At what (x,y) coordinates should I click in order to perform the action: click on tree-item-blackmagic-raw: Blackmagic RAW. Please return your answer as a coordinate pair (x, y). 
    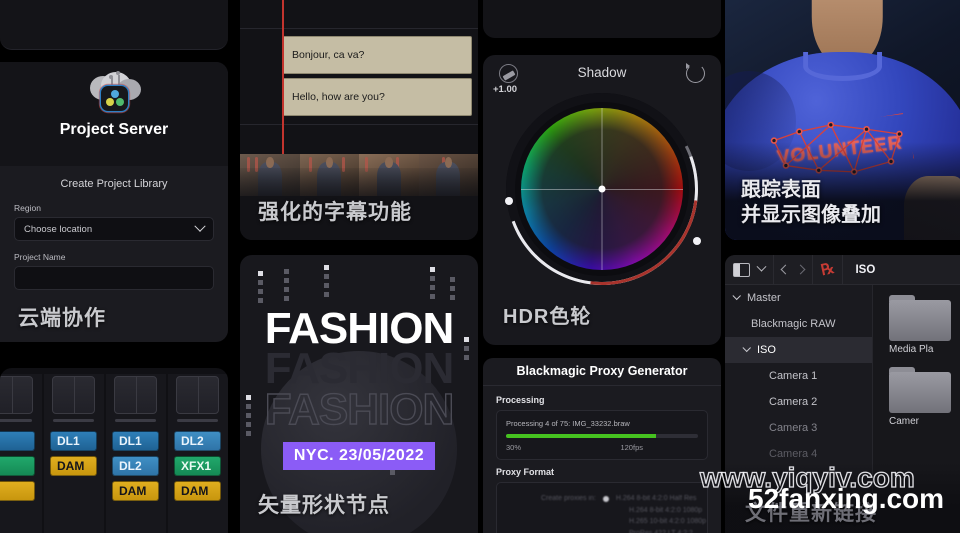
    Looking at the image, I should click on (798, 324).